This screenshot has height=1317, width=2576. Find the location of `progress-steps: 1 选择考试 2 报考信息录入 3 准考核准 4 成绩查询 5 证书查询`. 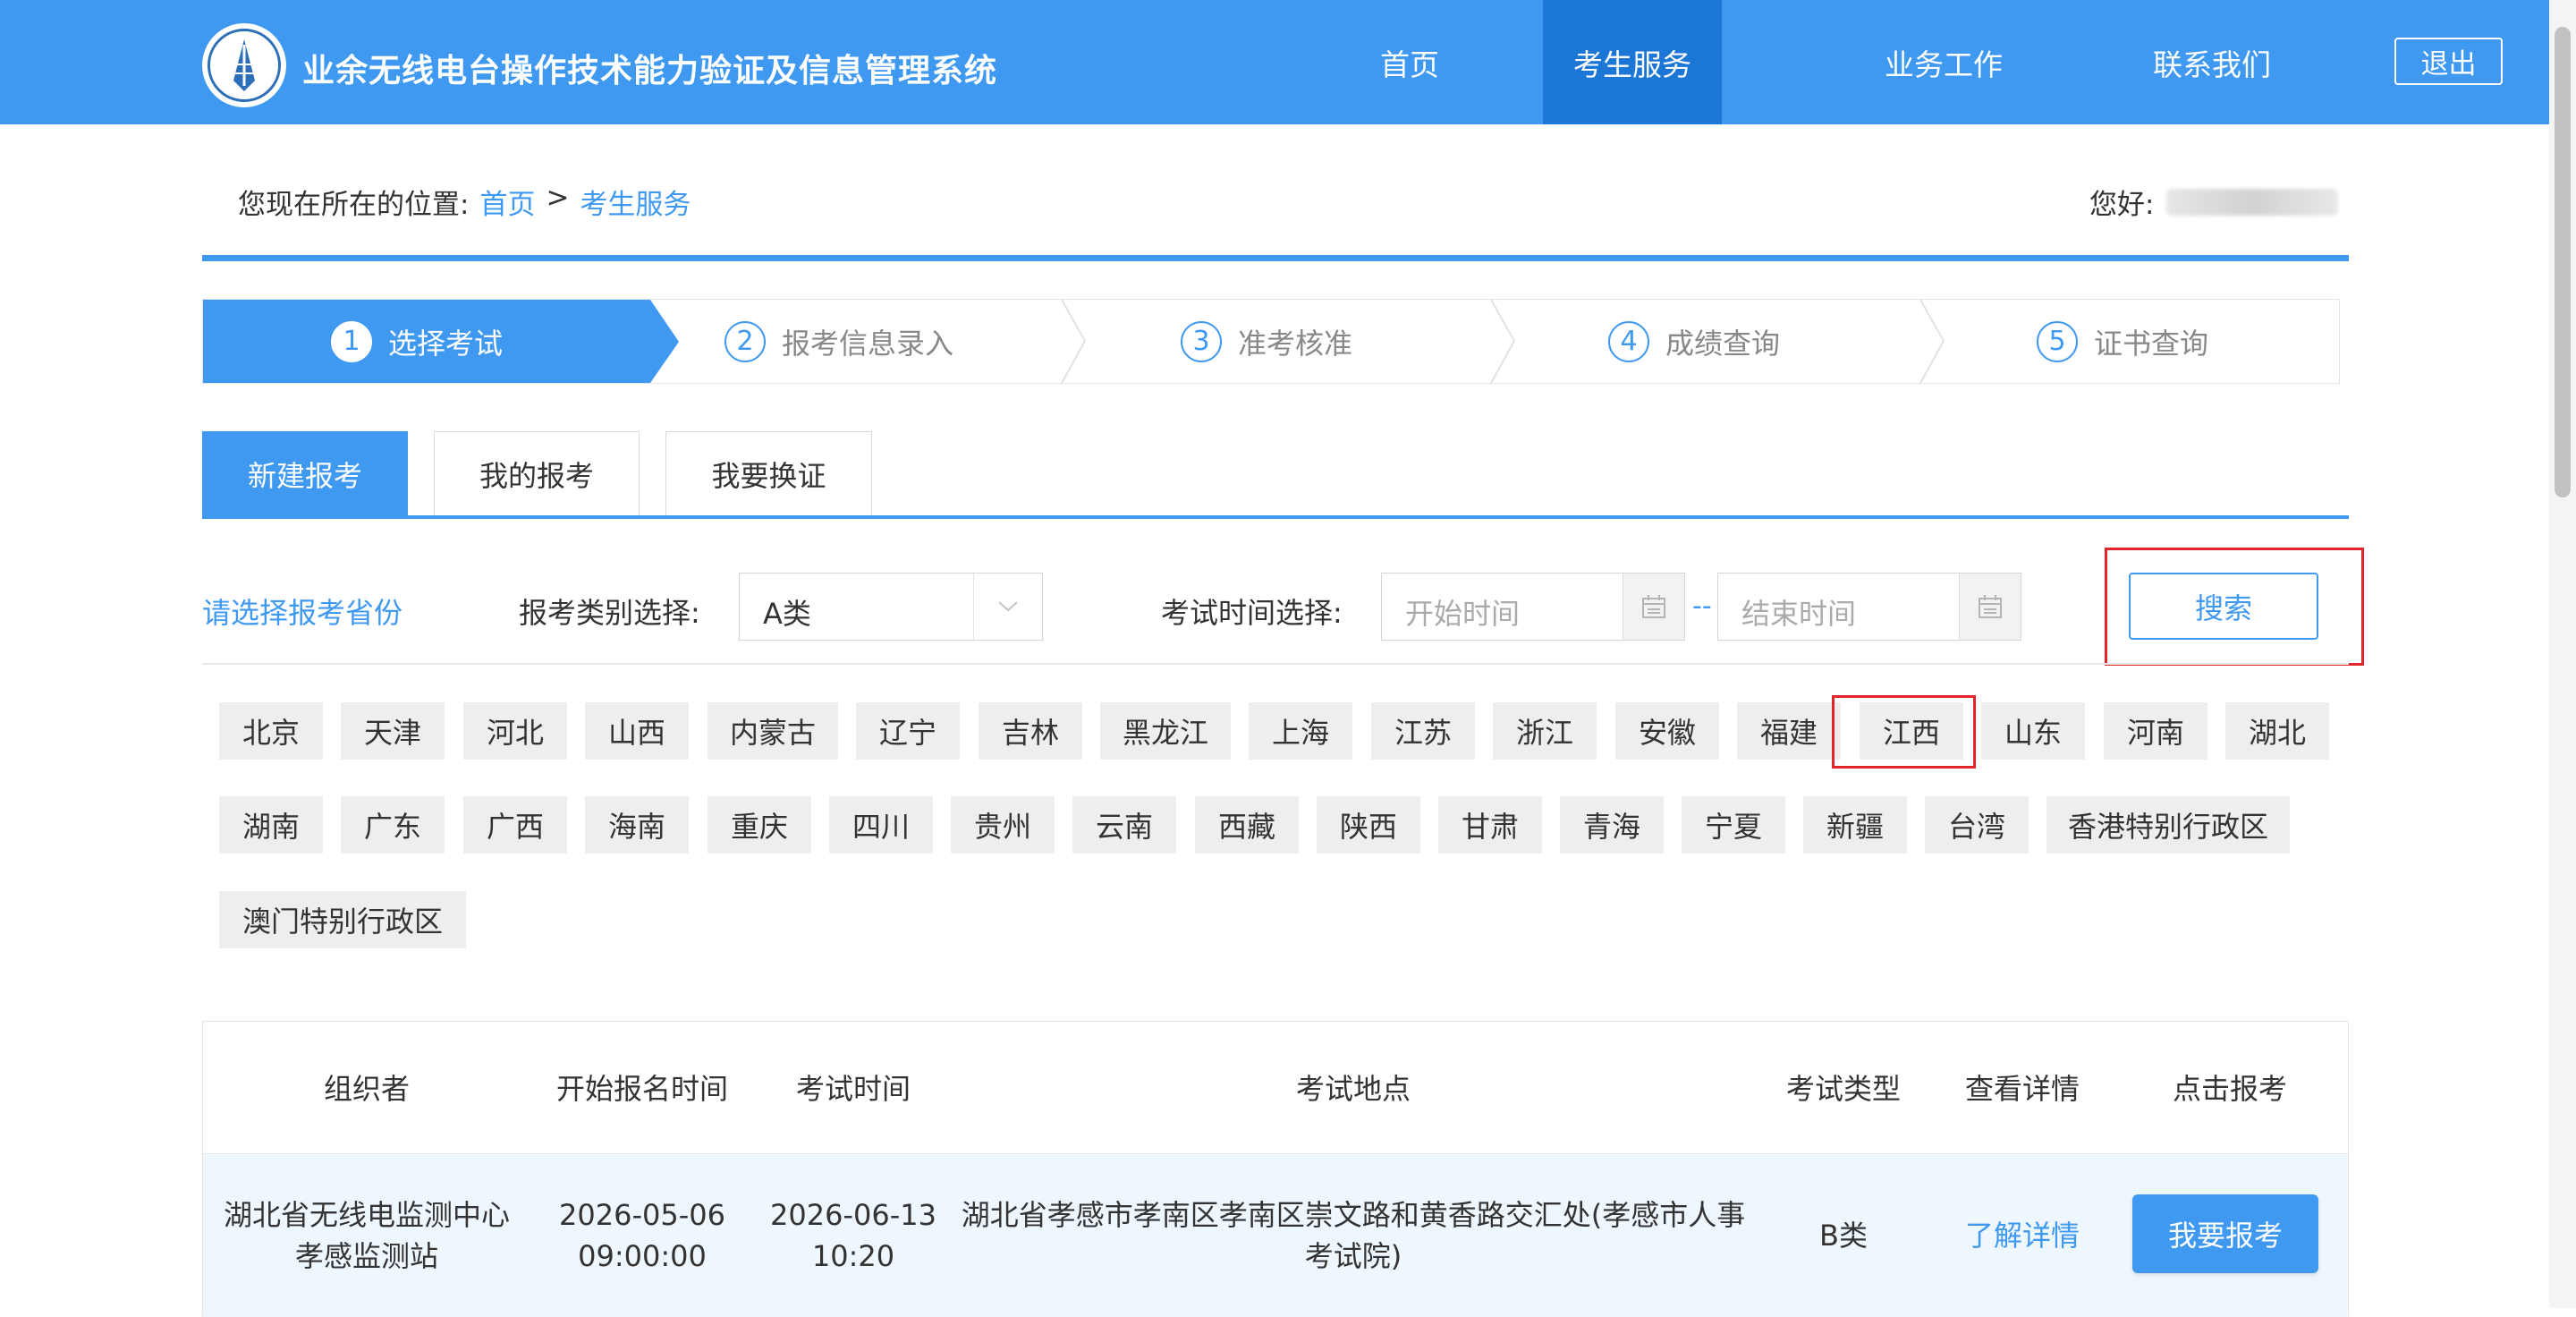

progress-steps: 1 选择考试 2 报考信息录入 3 准考核准 4 成绩查询 5 证书查询 is located at coordinates (1271, 342).